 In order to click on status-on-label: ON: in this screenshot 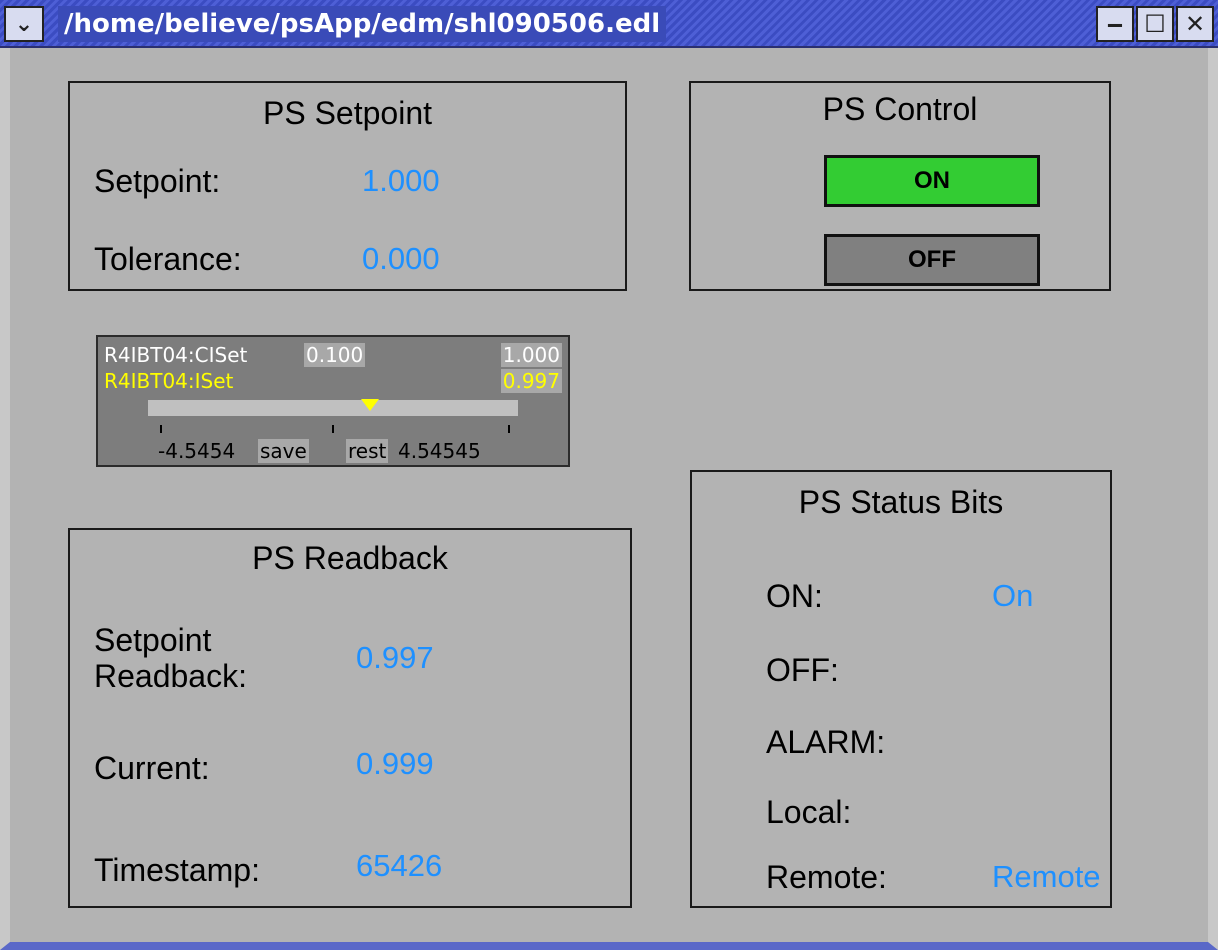, I will do `click(794, 596)`.